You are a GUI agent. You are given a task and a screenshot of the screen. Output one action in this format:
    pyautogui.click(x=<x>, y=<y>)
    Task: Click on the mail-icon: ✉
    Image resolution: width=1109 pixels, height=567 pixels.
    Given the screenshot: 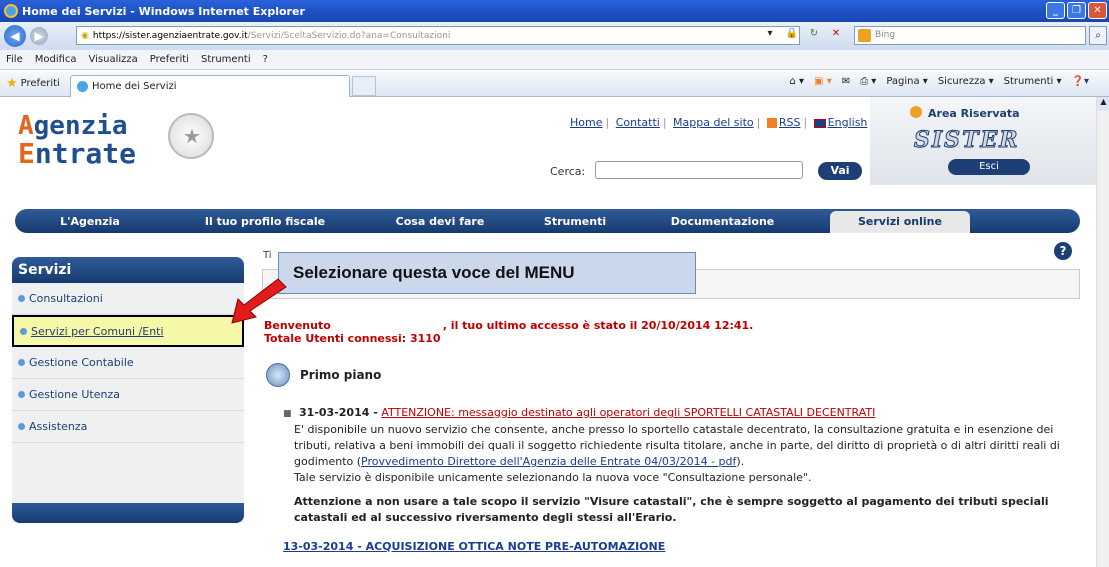 What is the action you would take?
    pyautogui.click(x=846, y=81)
    